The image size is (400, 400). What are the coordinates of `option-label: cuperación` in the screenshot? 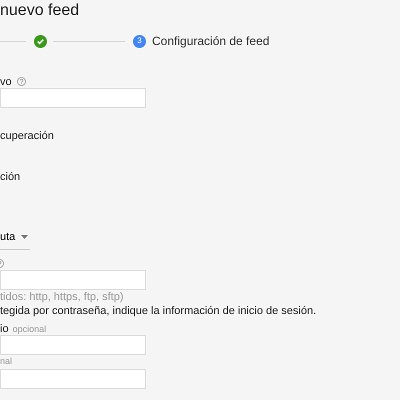 It's located at (27, 136).